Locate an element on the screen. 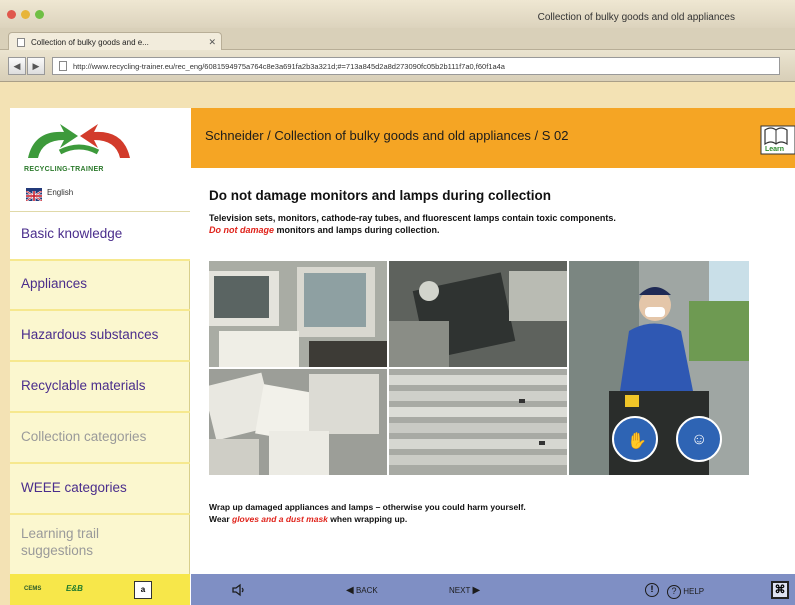  partner-logo-1: CEMS is located at coordinates (33, 589).